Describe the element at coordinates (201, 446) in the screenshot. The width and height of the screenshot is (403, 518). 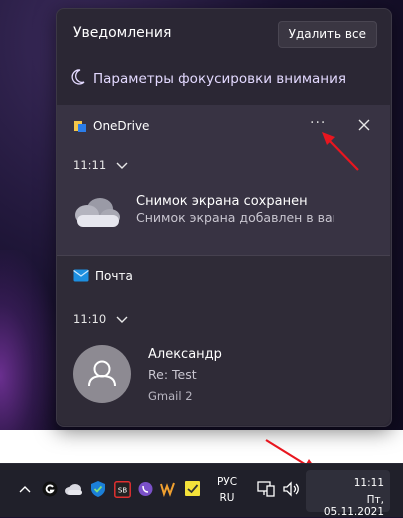
I see `white-strip` at that location.